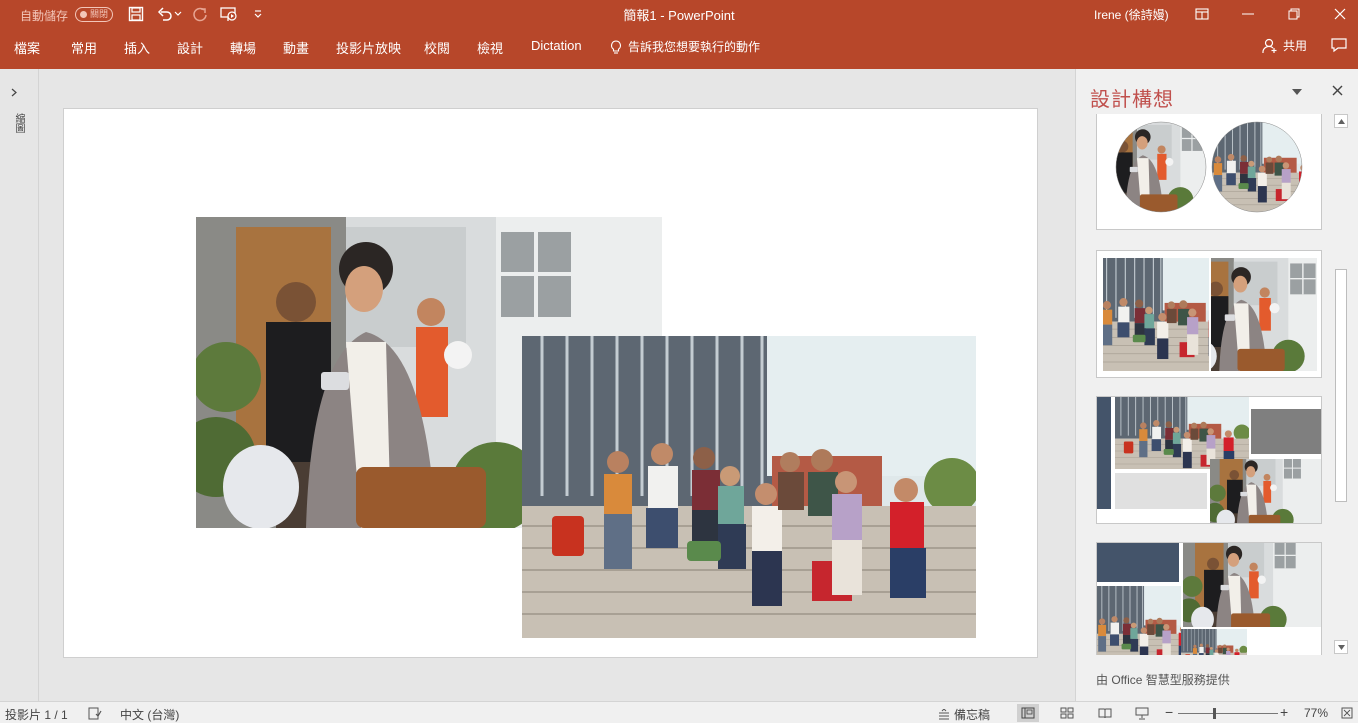 Image resolution: width=1358 pixels, height=723 pixels. What do you see at coordinates (137, 47) in the screenshot?
I see `tab-insert: 插入` at bounding box center [137, 47].